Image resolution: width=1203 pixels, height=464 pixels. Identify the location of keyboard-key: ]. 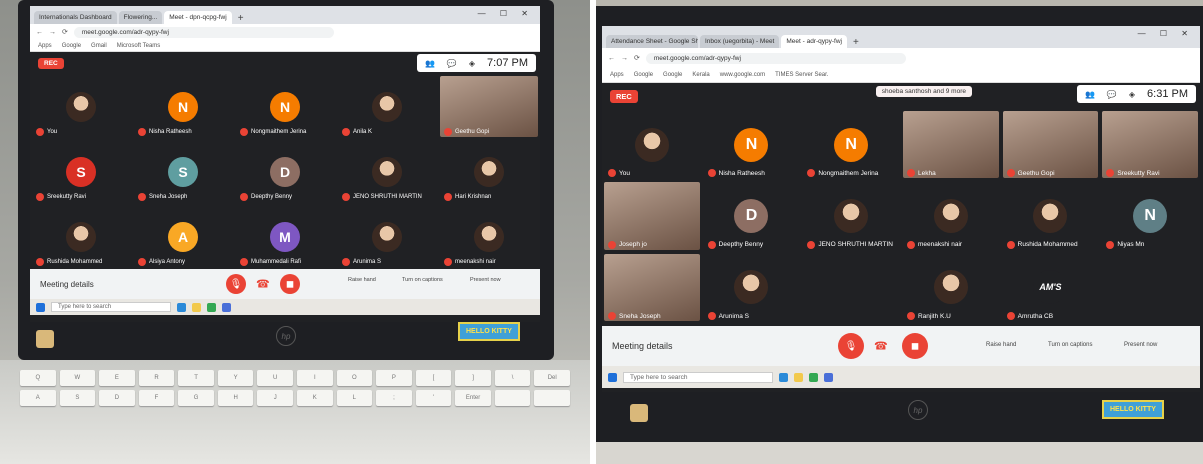
(473, 378).